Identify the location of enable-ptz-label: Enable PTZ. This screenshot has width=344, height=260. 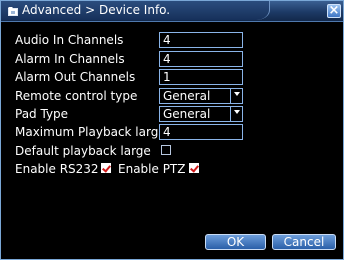
(152, 169).